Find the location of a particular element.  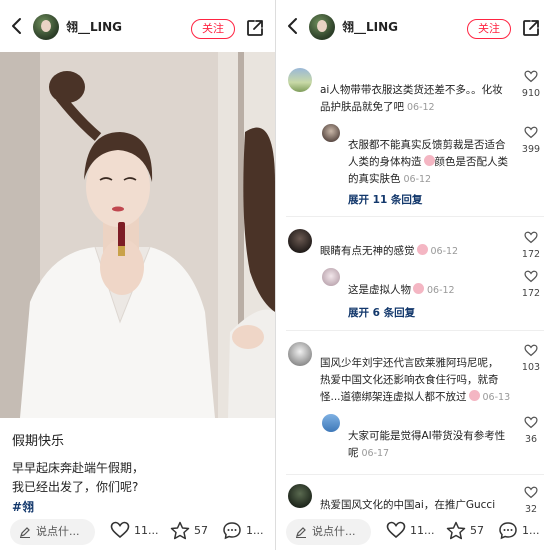

post-title: 假期快乐 is located at coordinates (38, 441).